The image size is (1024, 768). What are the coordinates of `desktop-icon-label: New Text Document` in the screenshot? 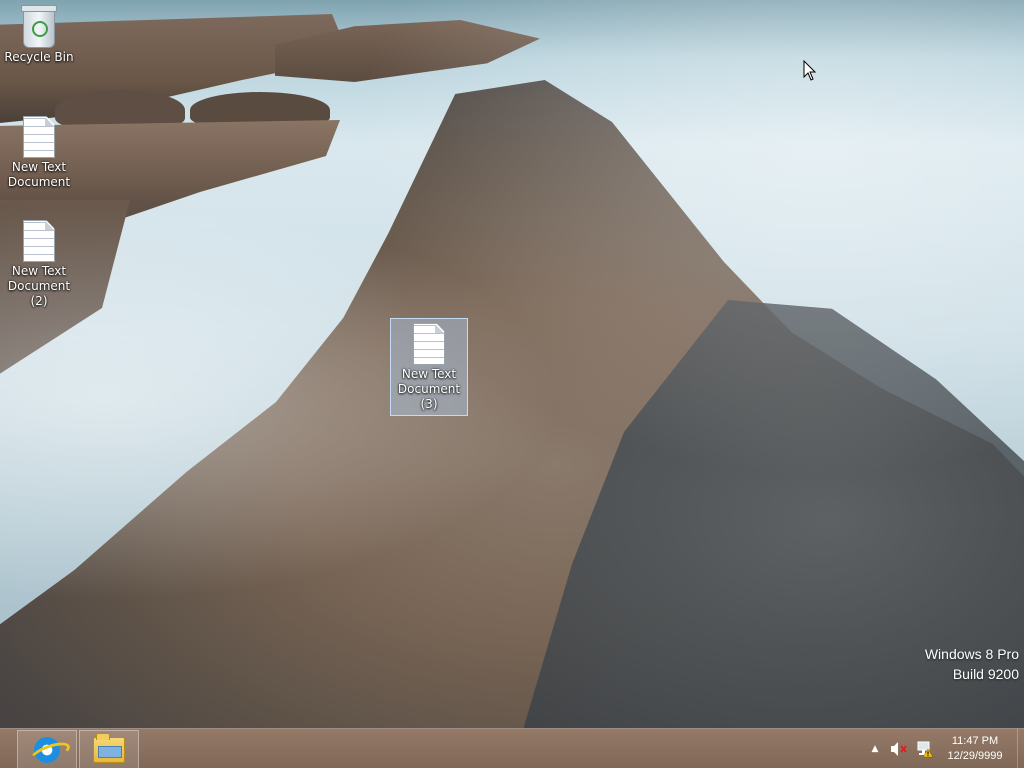 It's located at (39, 174).